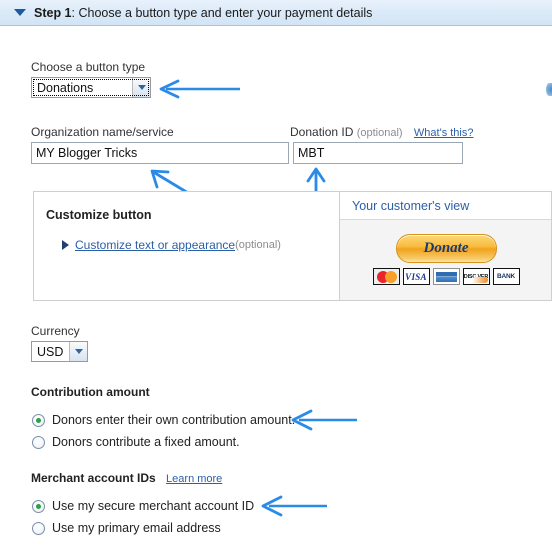  Describe the element at coordinates (50, 351) in the screenshot. I see `currency-select-value: USD` at that location.